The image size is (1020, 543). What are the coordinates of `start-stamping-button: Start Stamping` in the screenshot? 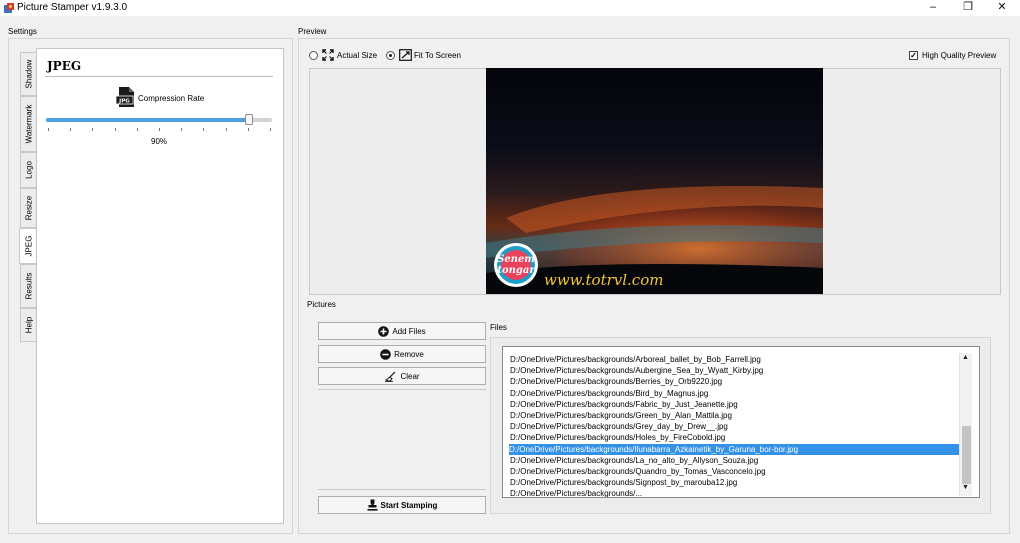 It's located at (402, 505).